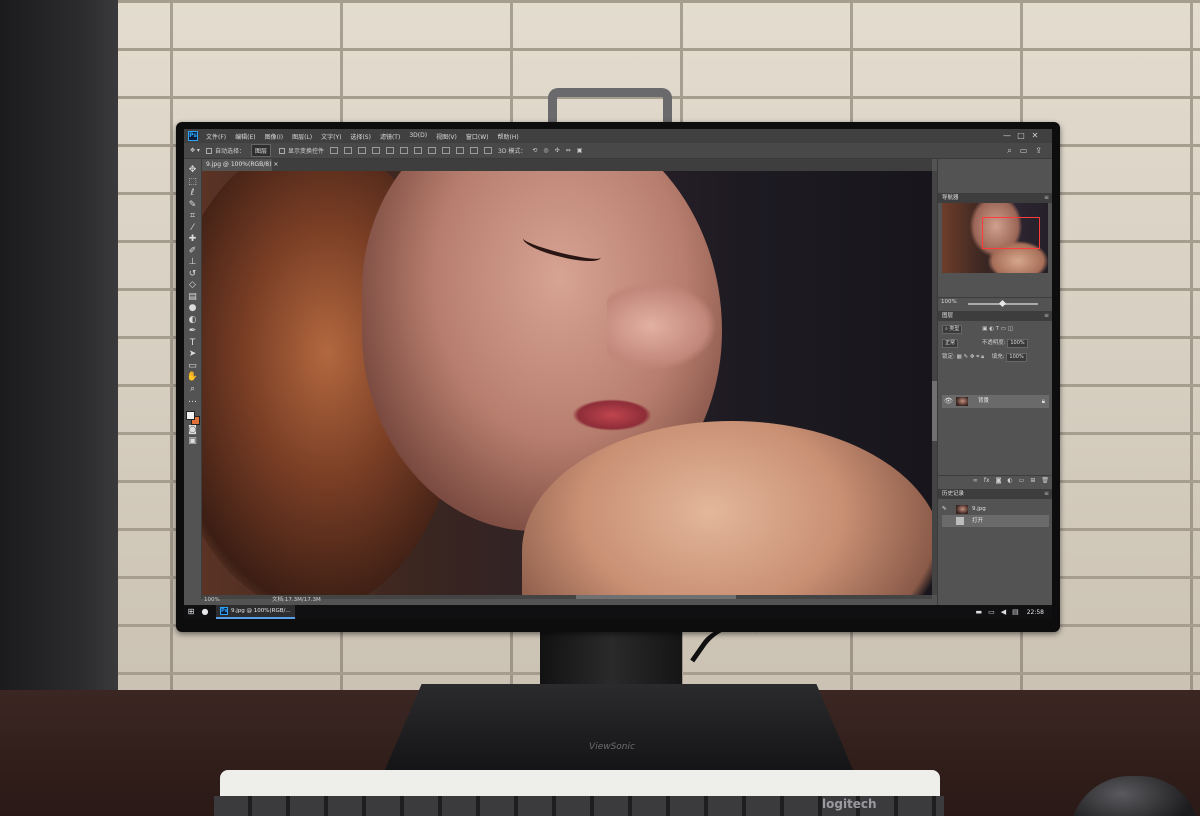 The image size is (1200, 816). What do you see at coordinates (193, 344) in the screenshot?
I see `type-tool-icon: T` at bounding box center [193, 344].